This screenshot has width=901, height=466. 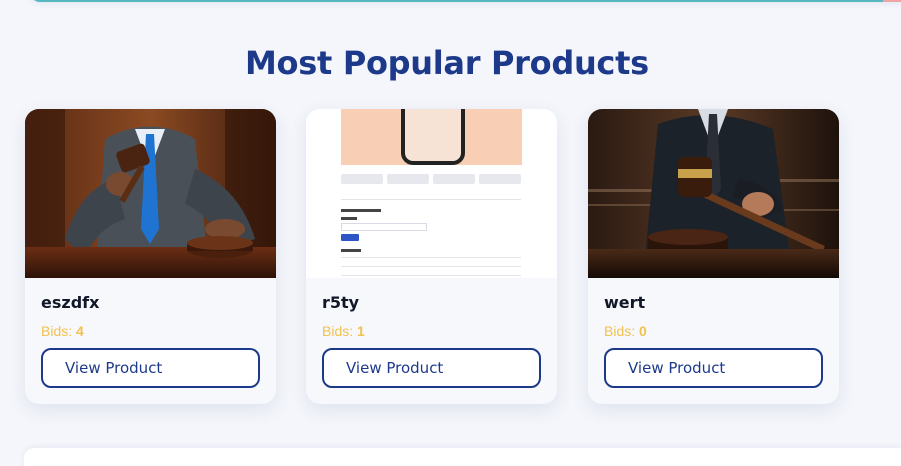 I want to click on mock-hero, so click(x=431, y=137).